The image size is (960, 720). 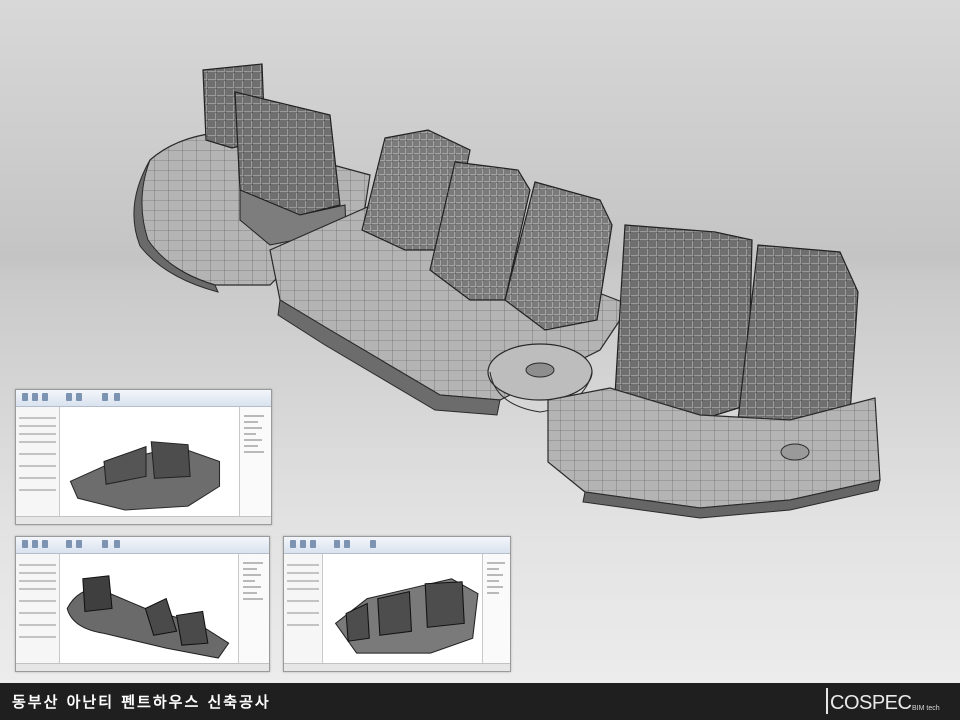 I want to click on slide-title: 동부산 아난티 펜트하우스 신축공사, so click(x=141, y=702).